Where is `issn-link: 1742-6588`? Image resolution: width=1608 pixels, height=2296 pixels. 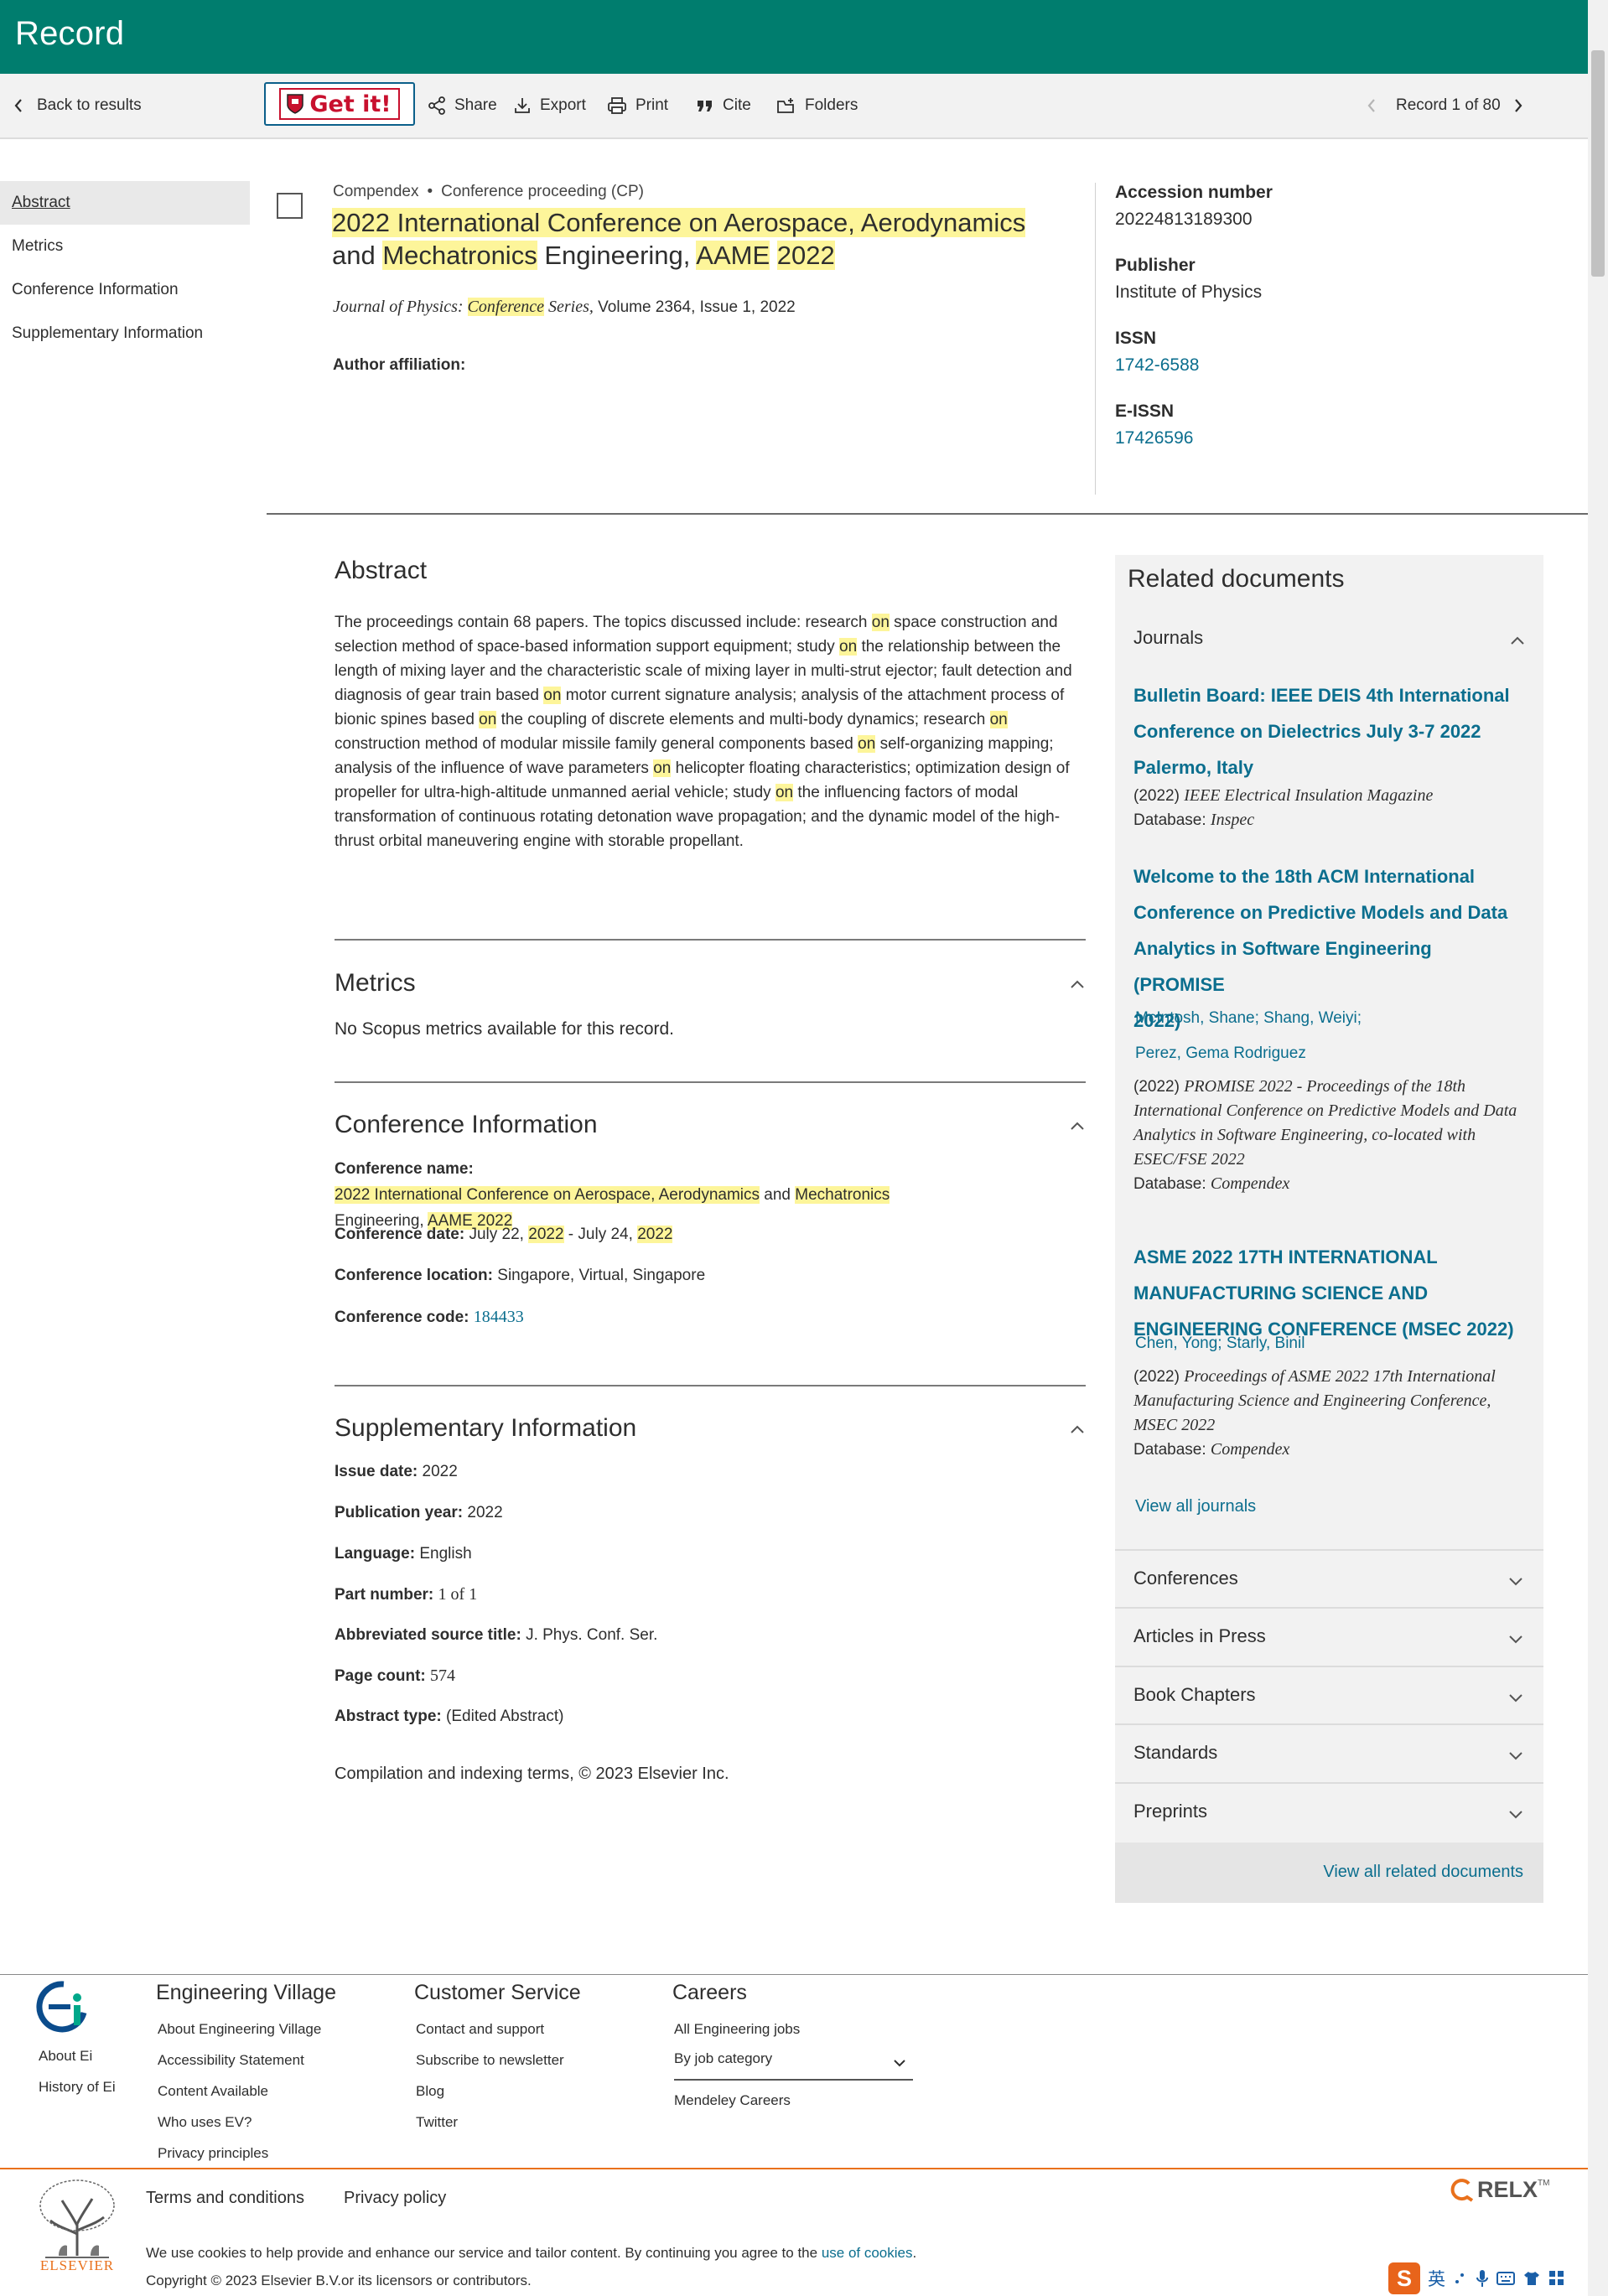
issn-link: 1742-6588 is located at coordinates (1324, 365).